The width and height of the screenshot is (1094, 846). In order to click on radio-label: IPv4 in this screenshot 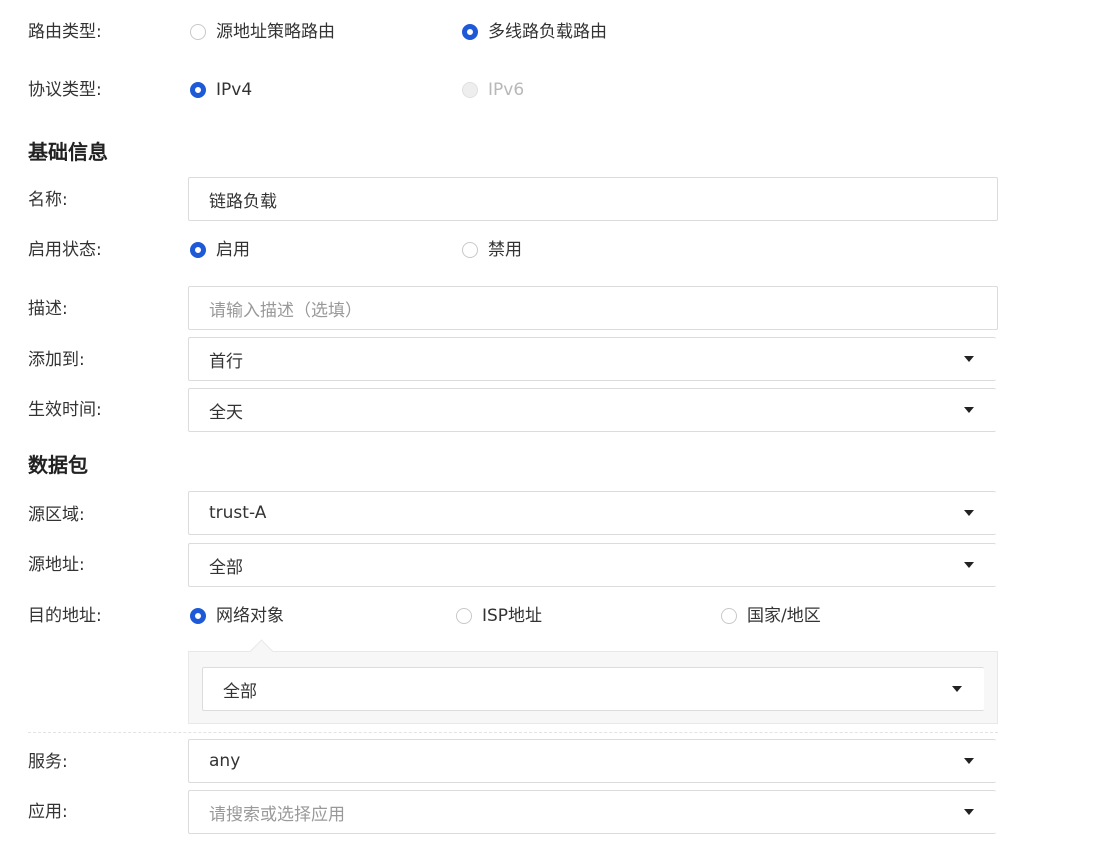, I will do `click(234, 90)`.